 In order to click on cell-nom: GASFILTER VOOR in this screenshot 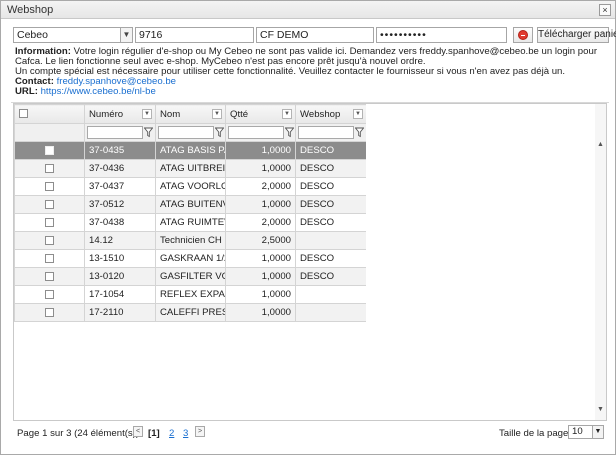, I will do `click(190, 276)`.